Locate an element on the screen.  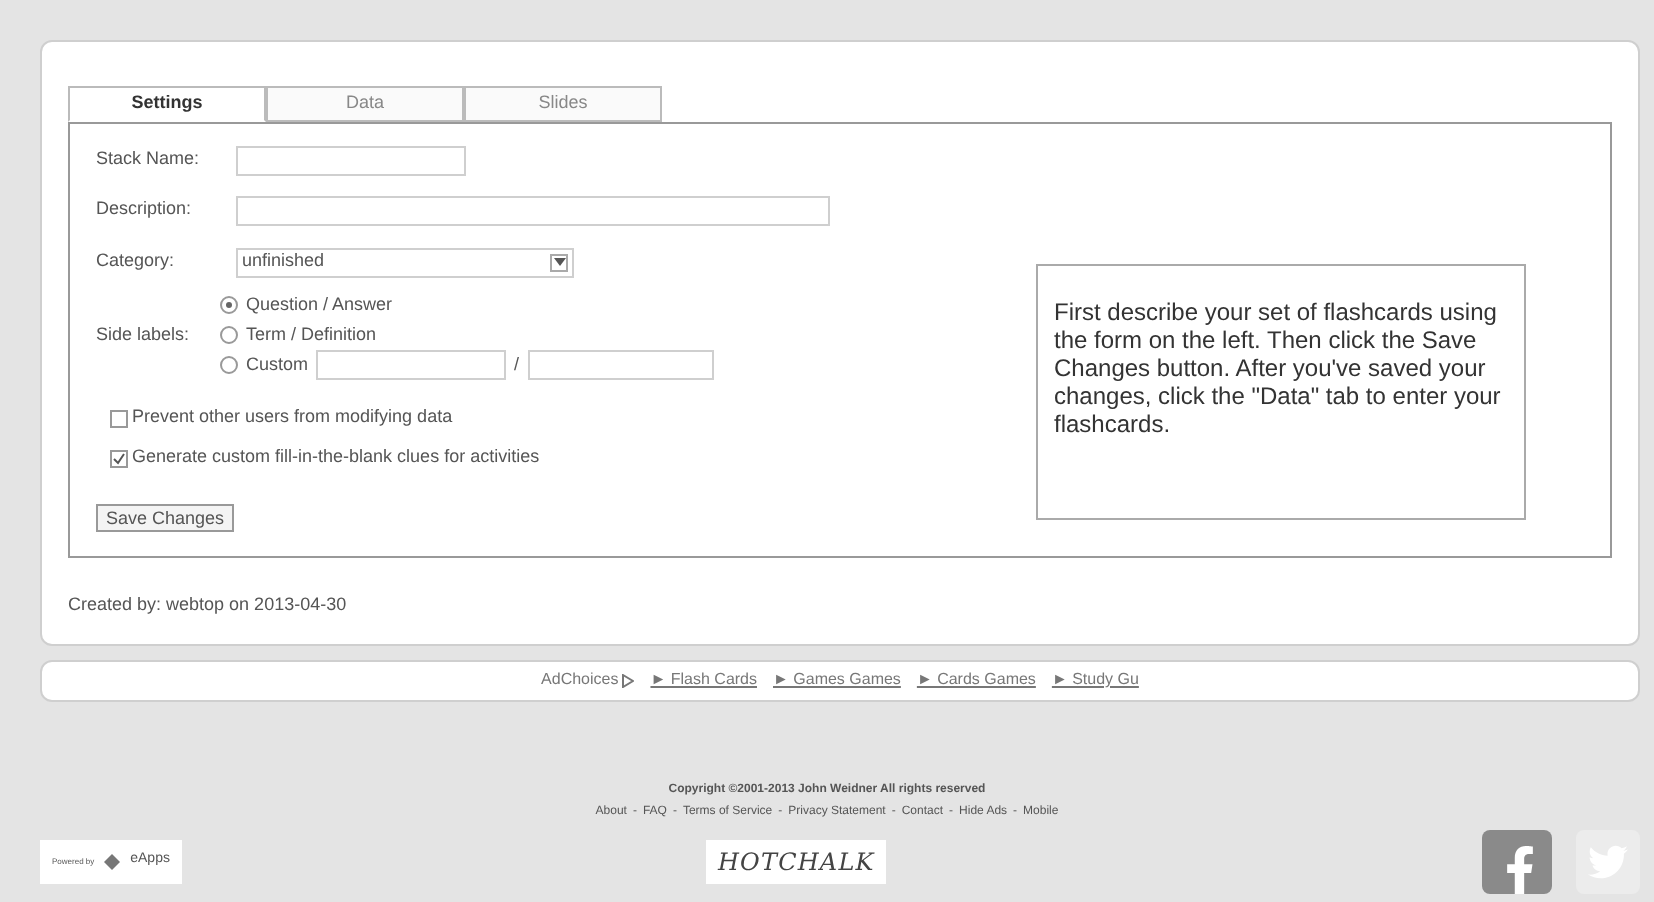
tab: Settings is located at coordinates (167, 104).